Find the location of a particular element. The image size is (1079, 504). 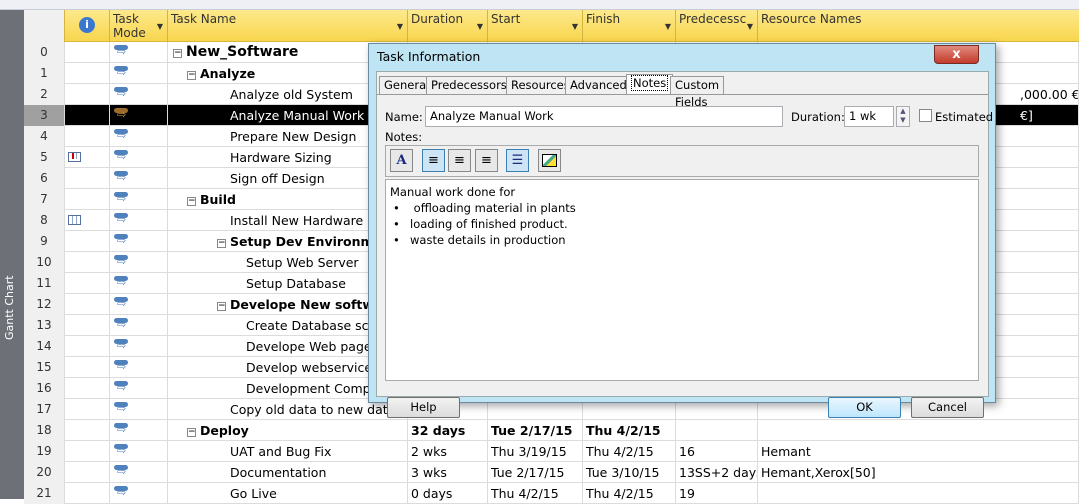

start-cell: Thu 3/19/15 is located at coordinates (535, 451).